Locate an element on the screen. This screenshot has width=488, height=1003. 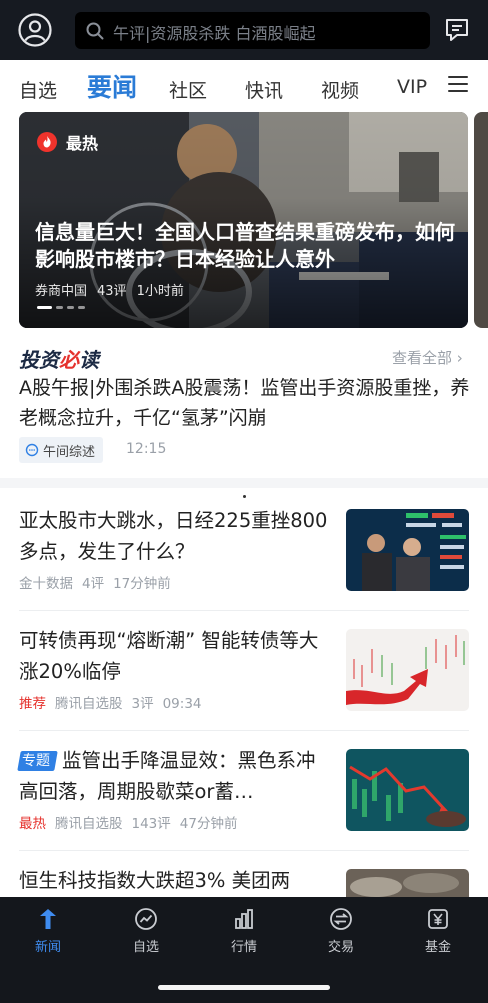
news-meta: 最热 腾讯自选股 143评 47分钟前 is located at coordinates (132, 822).